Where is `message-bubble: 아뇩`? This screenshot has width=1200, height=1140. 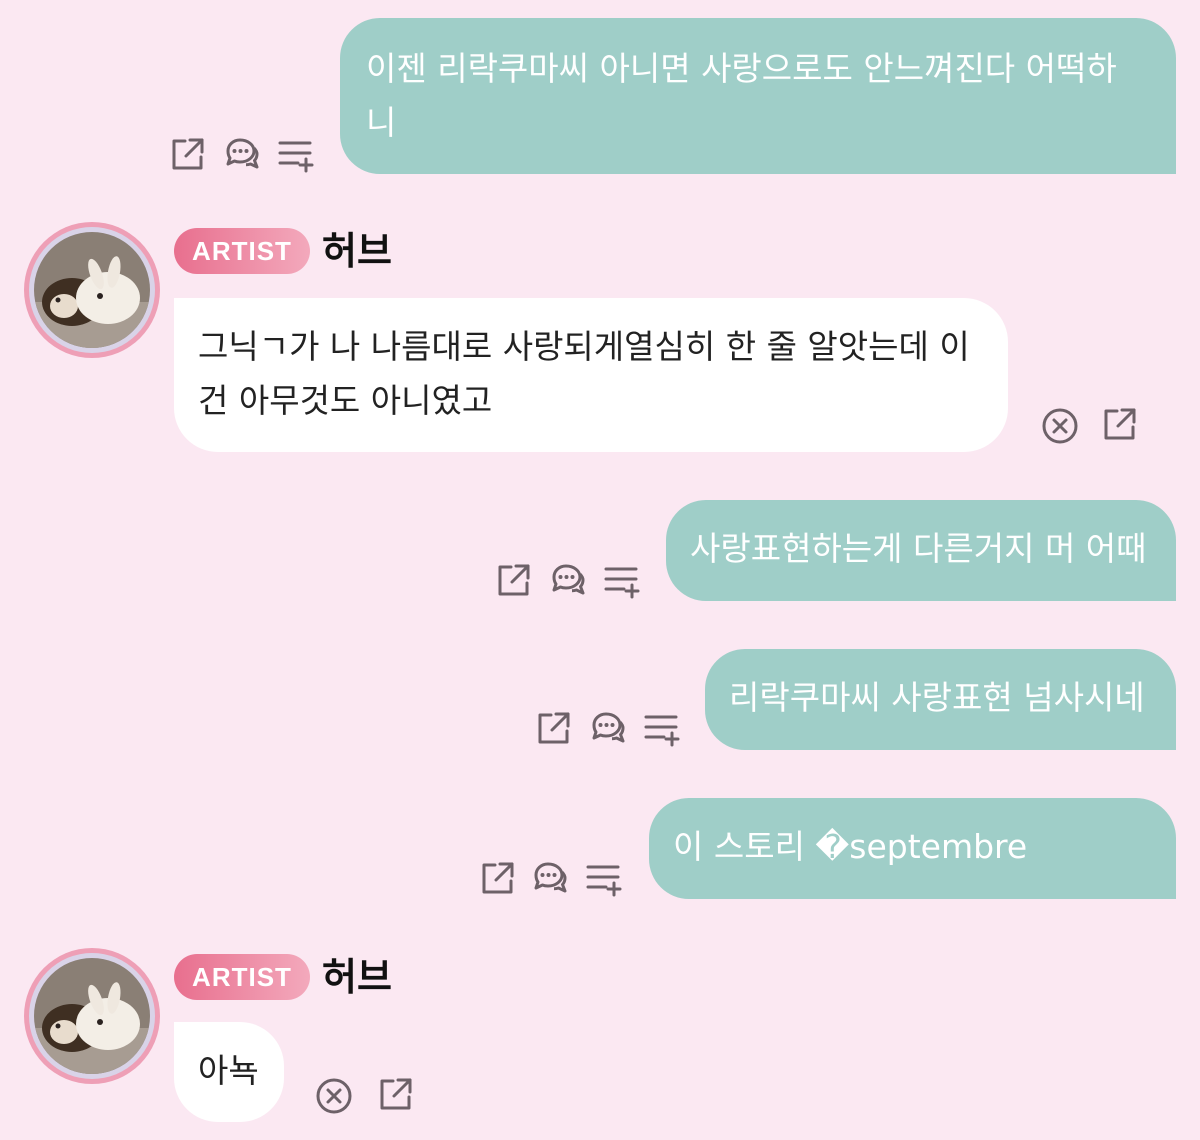 message-bubble: 아뇩 is located at coordinates (229, 1072).